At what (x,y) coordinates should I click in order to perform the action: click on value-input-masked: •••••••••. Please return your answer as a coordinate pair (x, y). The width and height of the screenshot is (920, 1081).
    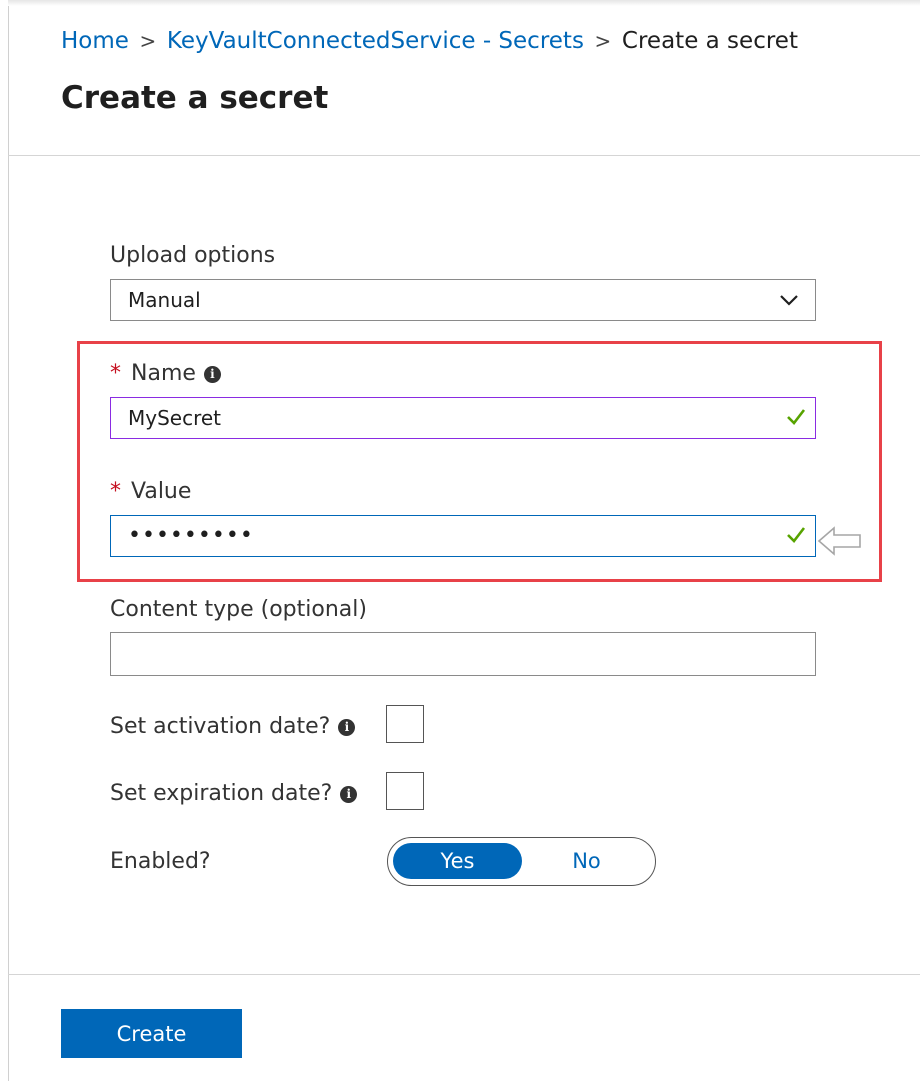
    Looking at the image, I should click on (191, 535).